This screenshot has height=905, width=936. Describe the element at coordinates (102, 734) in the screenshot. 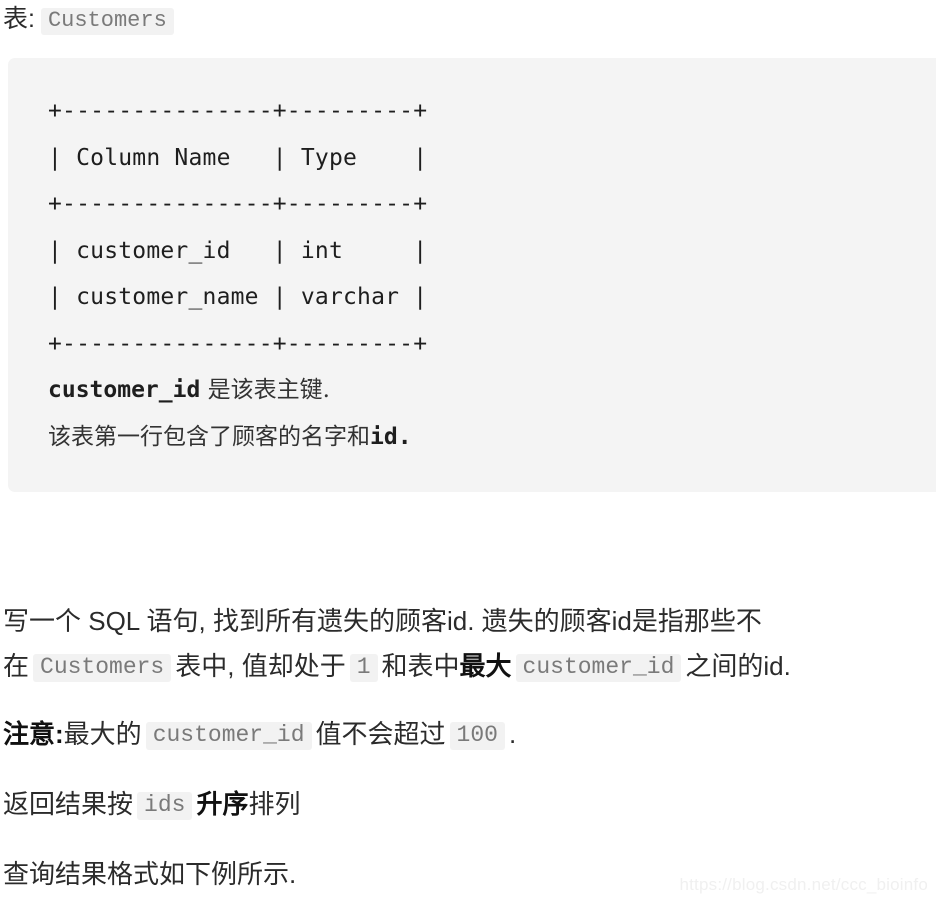

I see `note-text-1: 最大的` at that location.